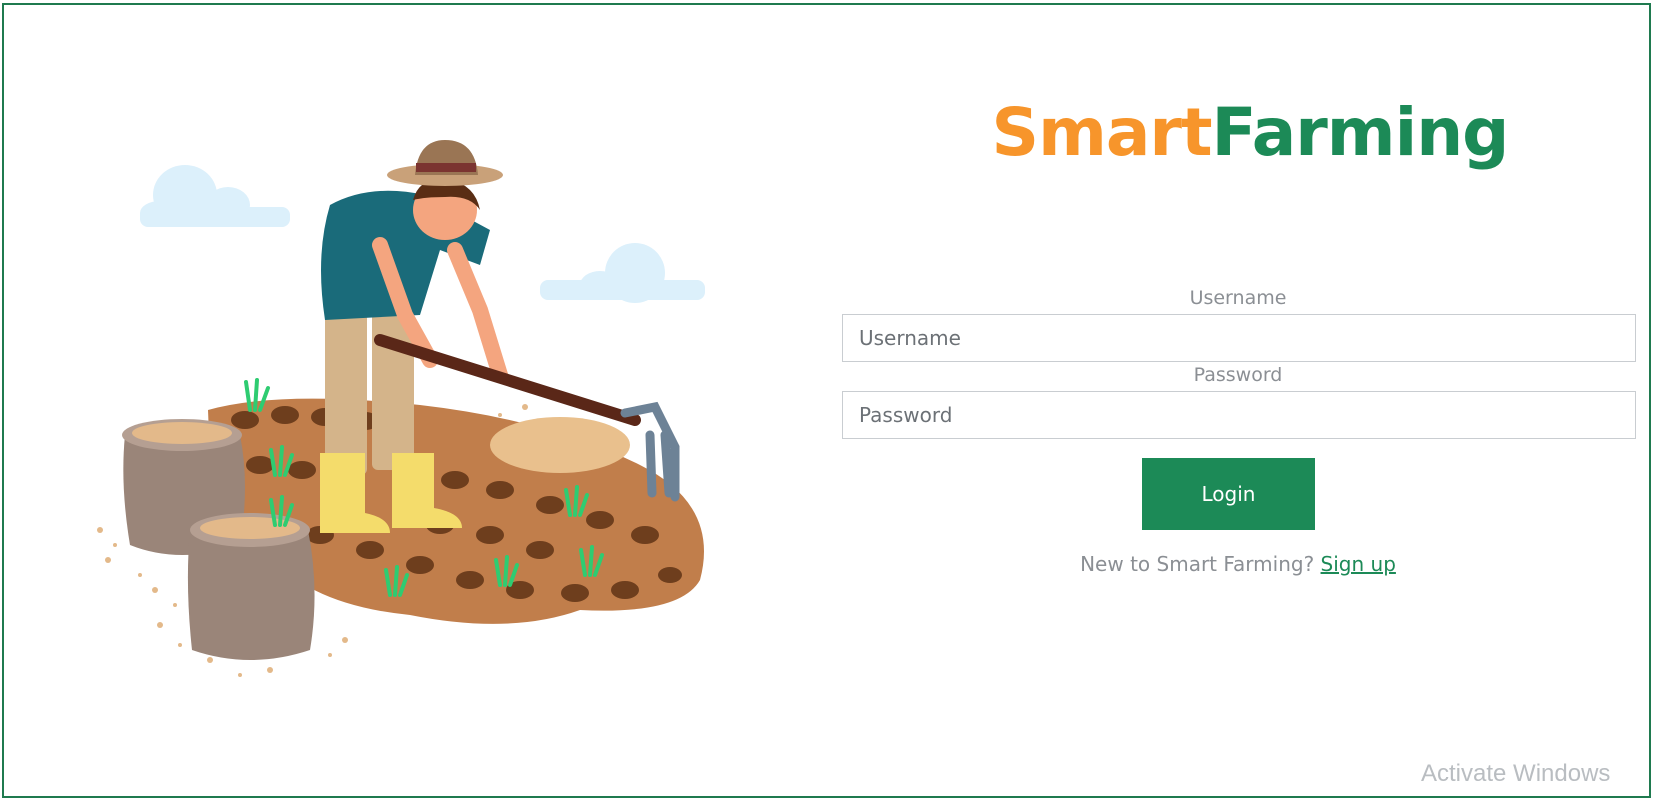  What do you see at coordinates (622, 273) in the screenshot?
I see `cloud-right` at bounding box center [622, 273].